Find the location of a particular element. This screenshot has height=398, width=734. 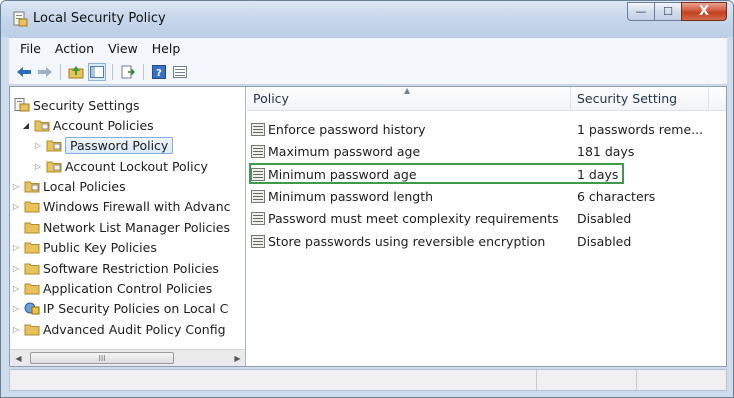

caption-buttons: — ☐ X is located at coordinates (677, 12).